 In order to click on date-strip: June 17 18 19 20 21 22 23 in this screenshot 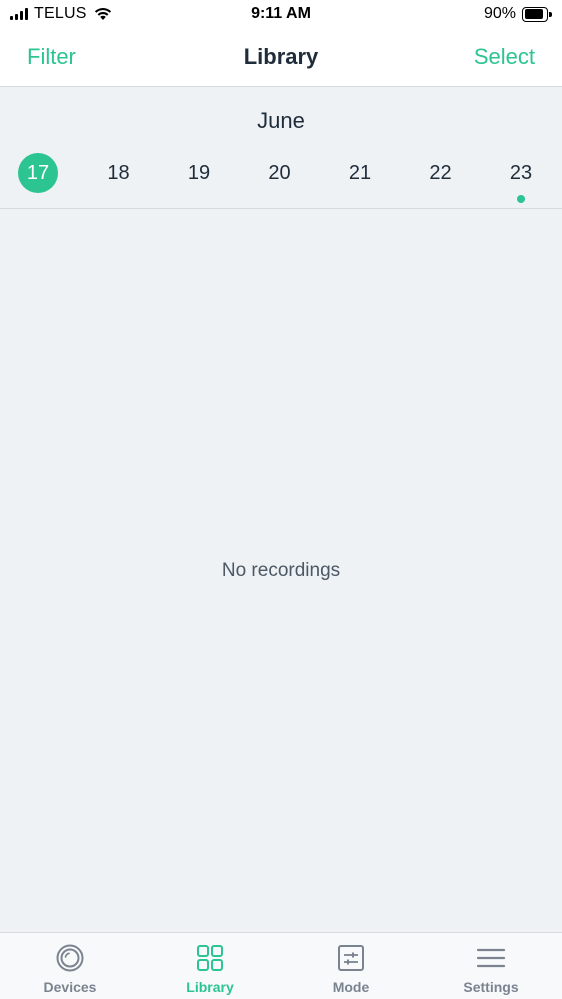, I will do `click(281, 148)`.